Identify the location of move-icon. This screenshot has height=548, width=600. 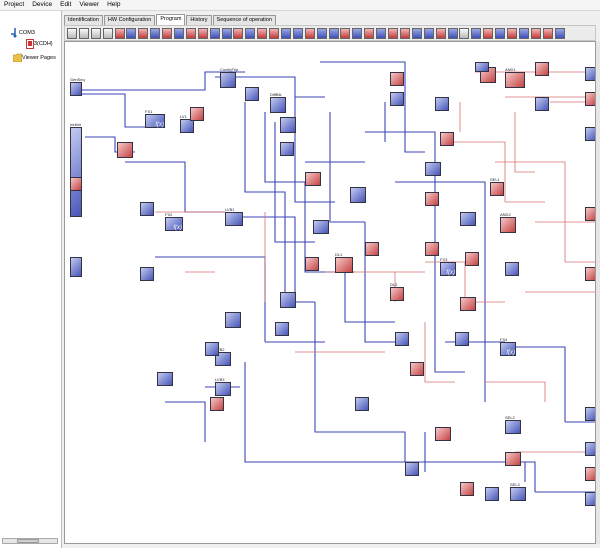
(83, 33).